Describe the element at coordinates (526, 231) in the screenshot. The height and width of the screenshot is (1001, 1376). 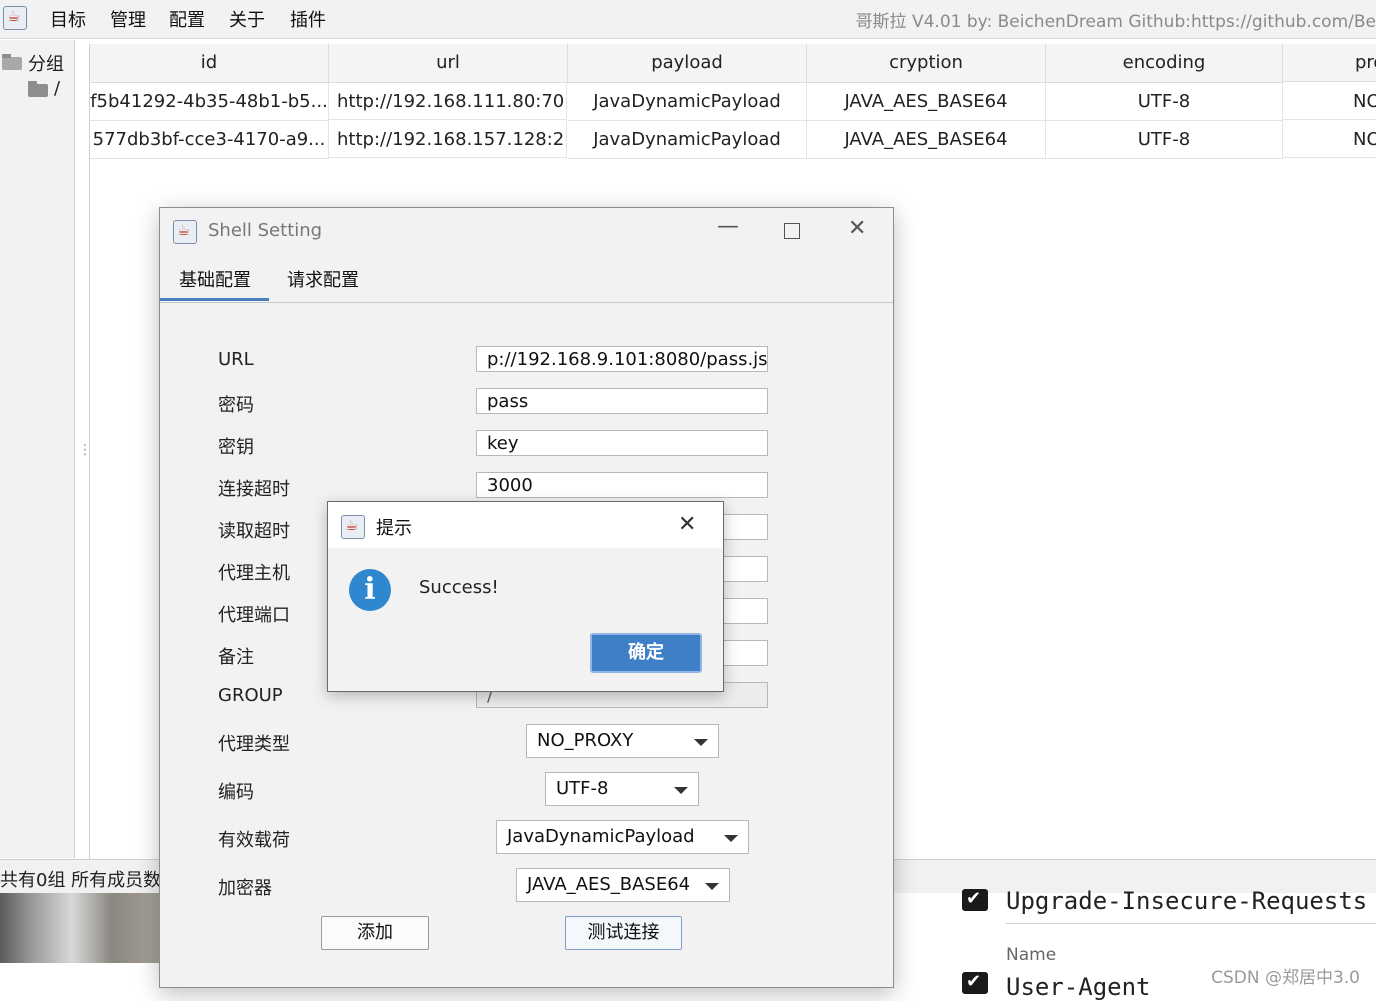
I see `window-titlebar: Shell Setting — ✕` at that location.